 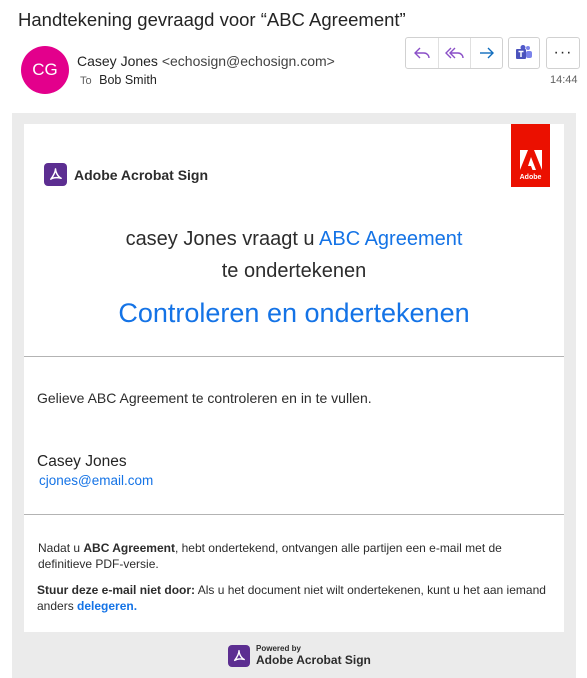 I want to click on avatar-initials: CG, so click(x=45, y=69).